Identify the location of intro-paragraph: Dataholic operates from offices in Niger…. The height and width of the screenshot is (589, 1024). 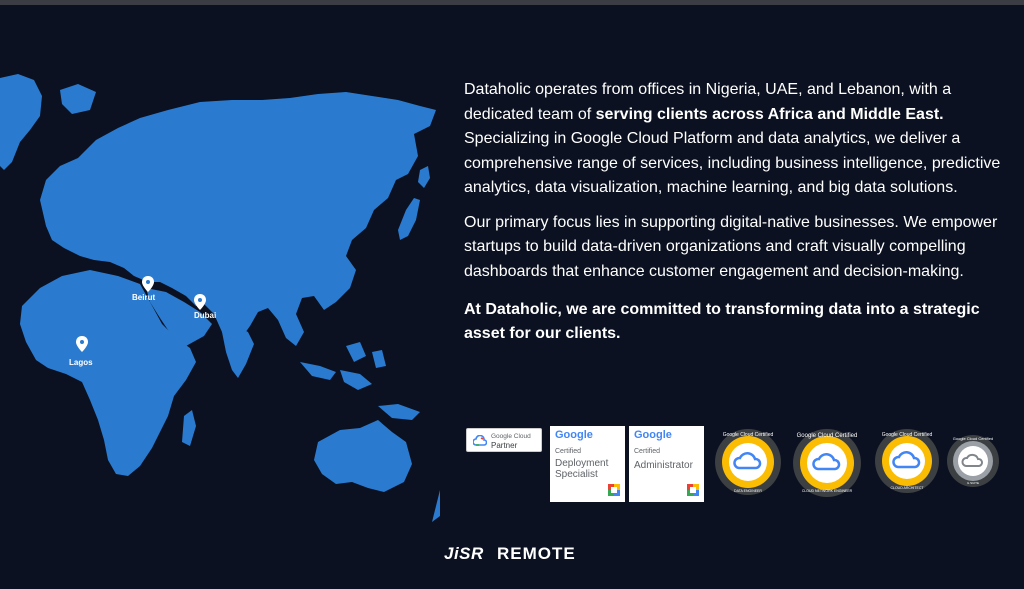
(732, 138).